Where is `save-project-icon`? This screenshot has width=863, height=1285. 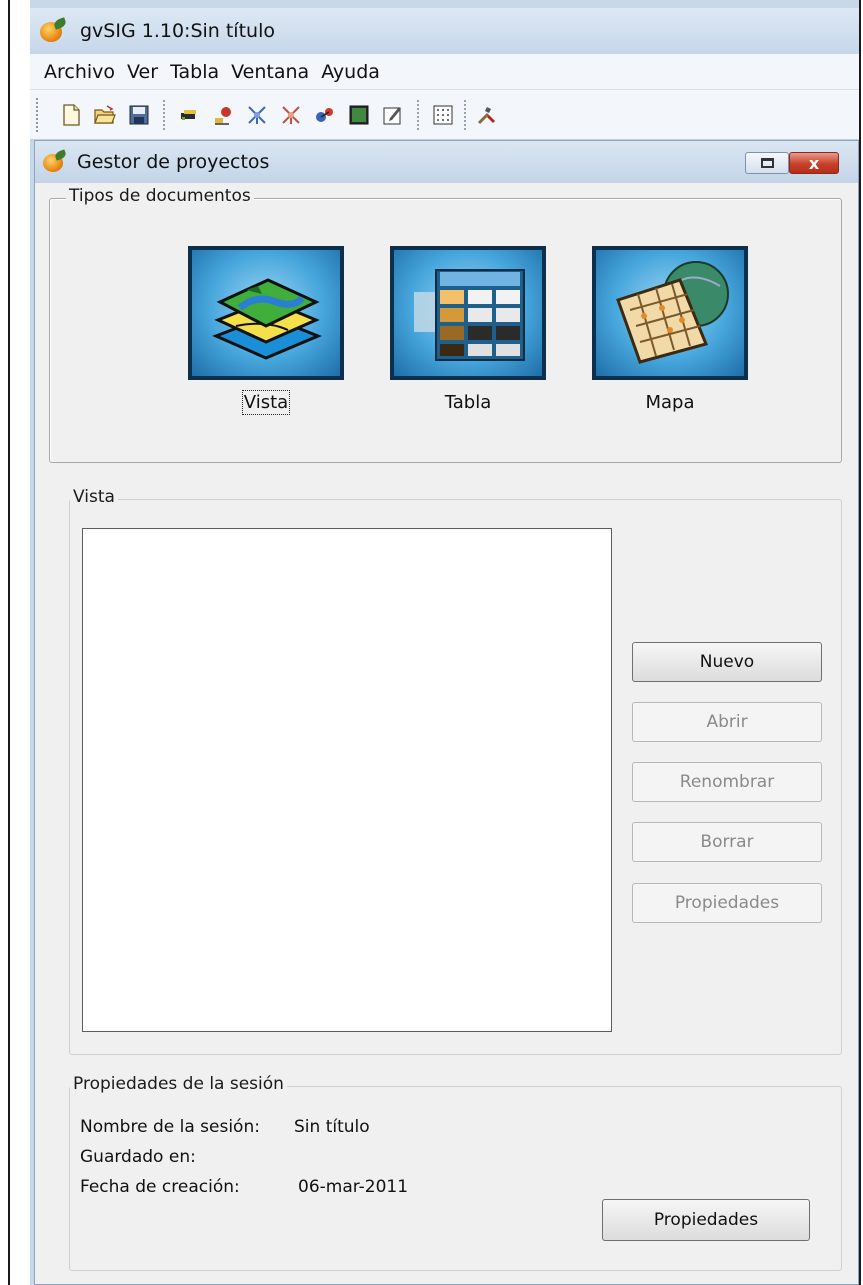
save-project-icon is located at coordinates (139, 115).